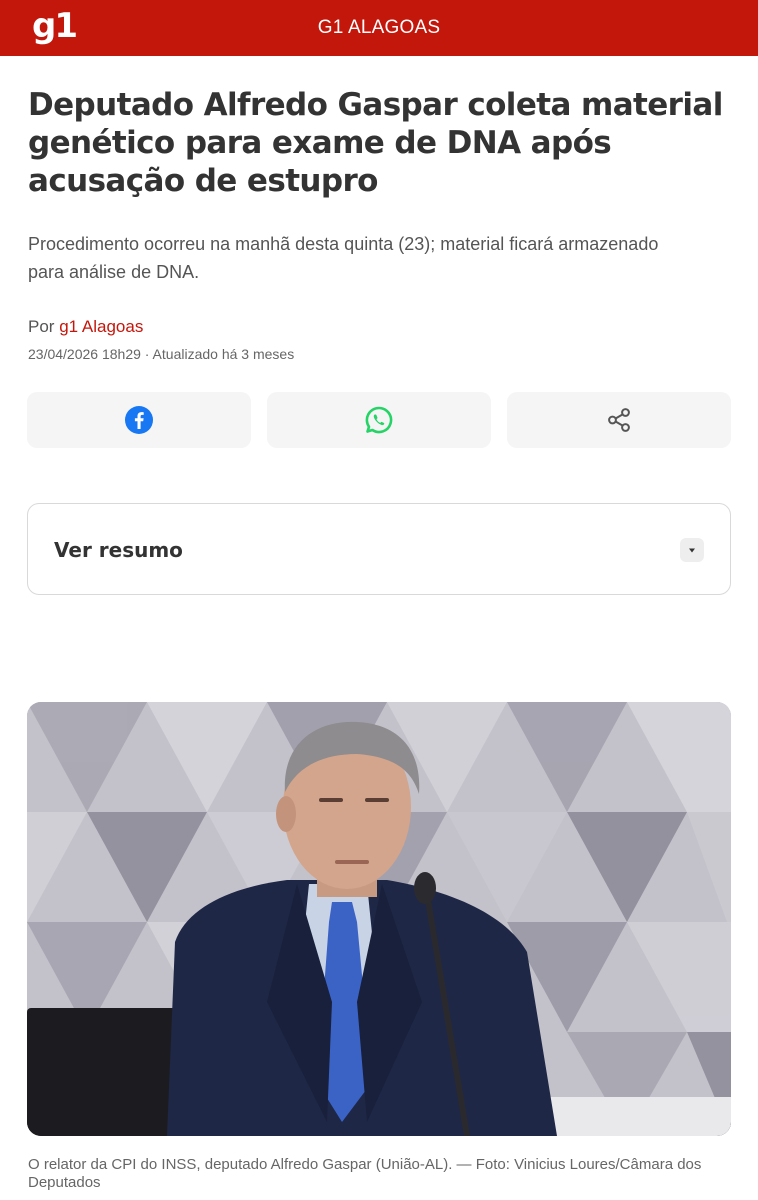 The image size is (758, 1200). Describe the element at coordinates (41, 326) in the screenshot. I see `byline-prefix: Por` at that location.